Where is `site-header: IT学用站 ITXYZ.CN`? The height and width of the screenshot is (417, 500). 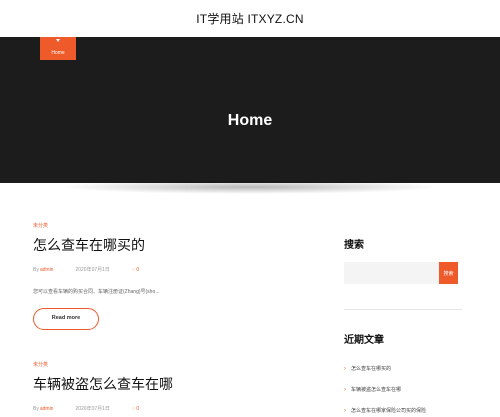
site-header: IT学用站 ITXYZ.CN is located at coordinates (250, 18).